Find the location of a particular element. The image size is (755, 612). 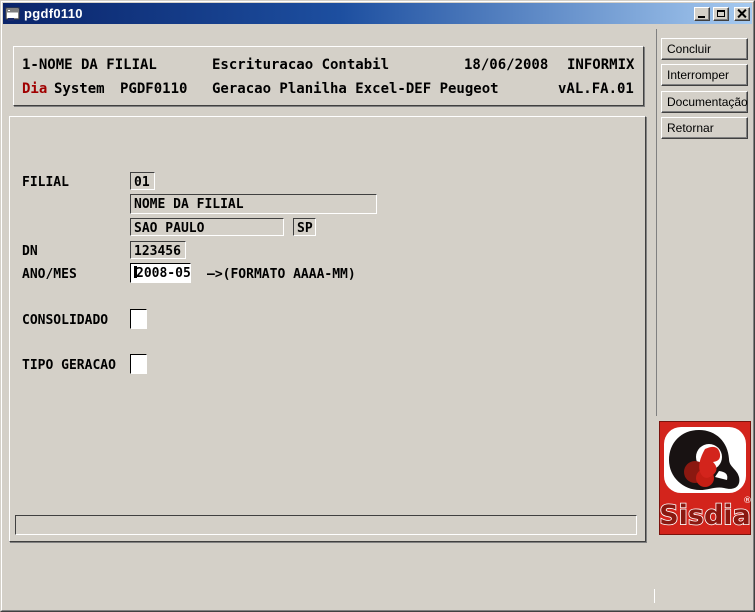

filial-name-field: NOME DA FILIAL is located at coordinates (253, 204).